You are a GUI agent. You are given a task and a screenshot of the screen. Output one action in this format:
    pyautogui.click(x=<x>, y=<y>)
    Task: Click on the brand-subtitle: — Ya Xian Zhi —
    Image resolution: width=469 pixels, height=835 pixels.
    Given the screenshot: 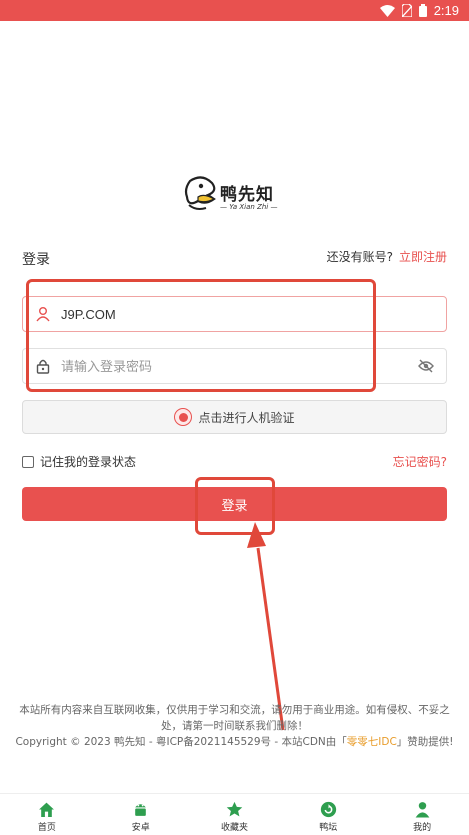 What is the action you would take?
    pyautogui.click(x=249, y=207)
    